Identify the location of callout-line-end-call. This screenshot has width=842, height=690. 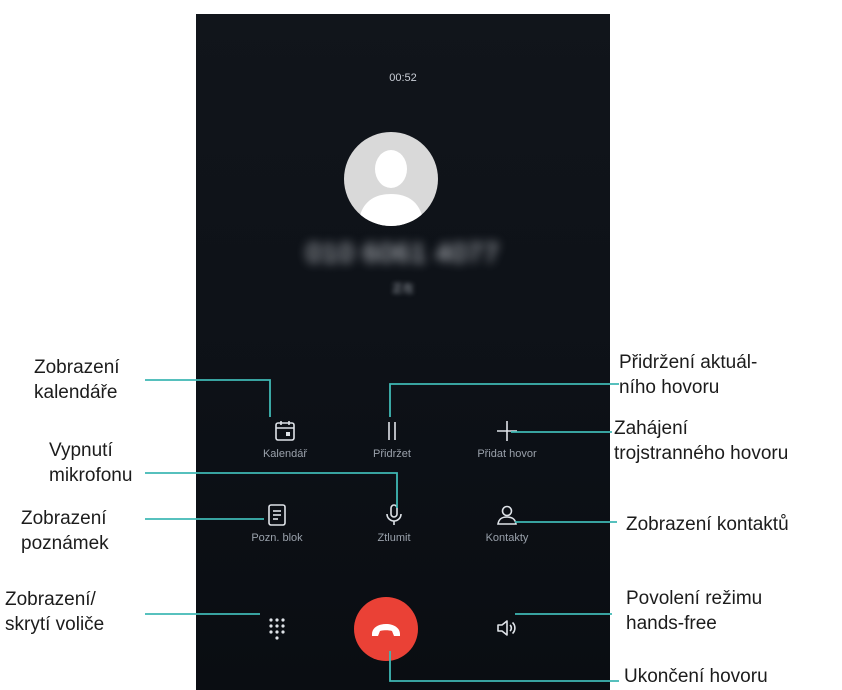
(504, 666).